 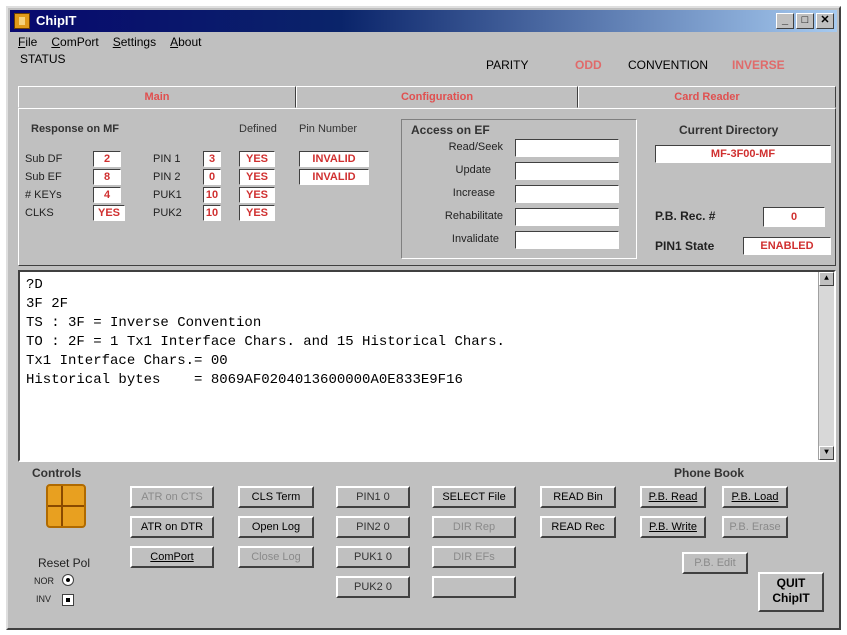 I want to click on pin1-state-label: PIN1 State, so click(x=685, y=246).